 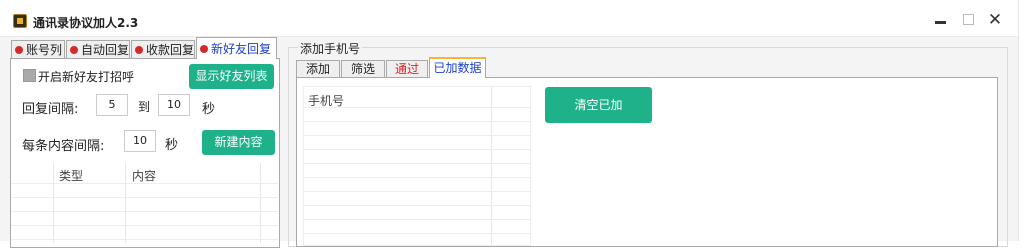 I want to click on tab-label: 添加, so click(x=317, y=69).